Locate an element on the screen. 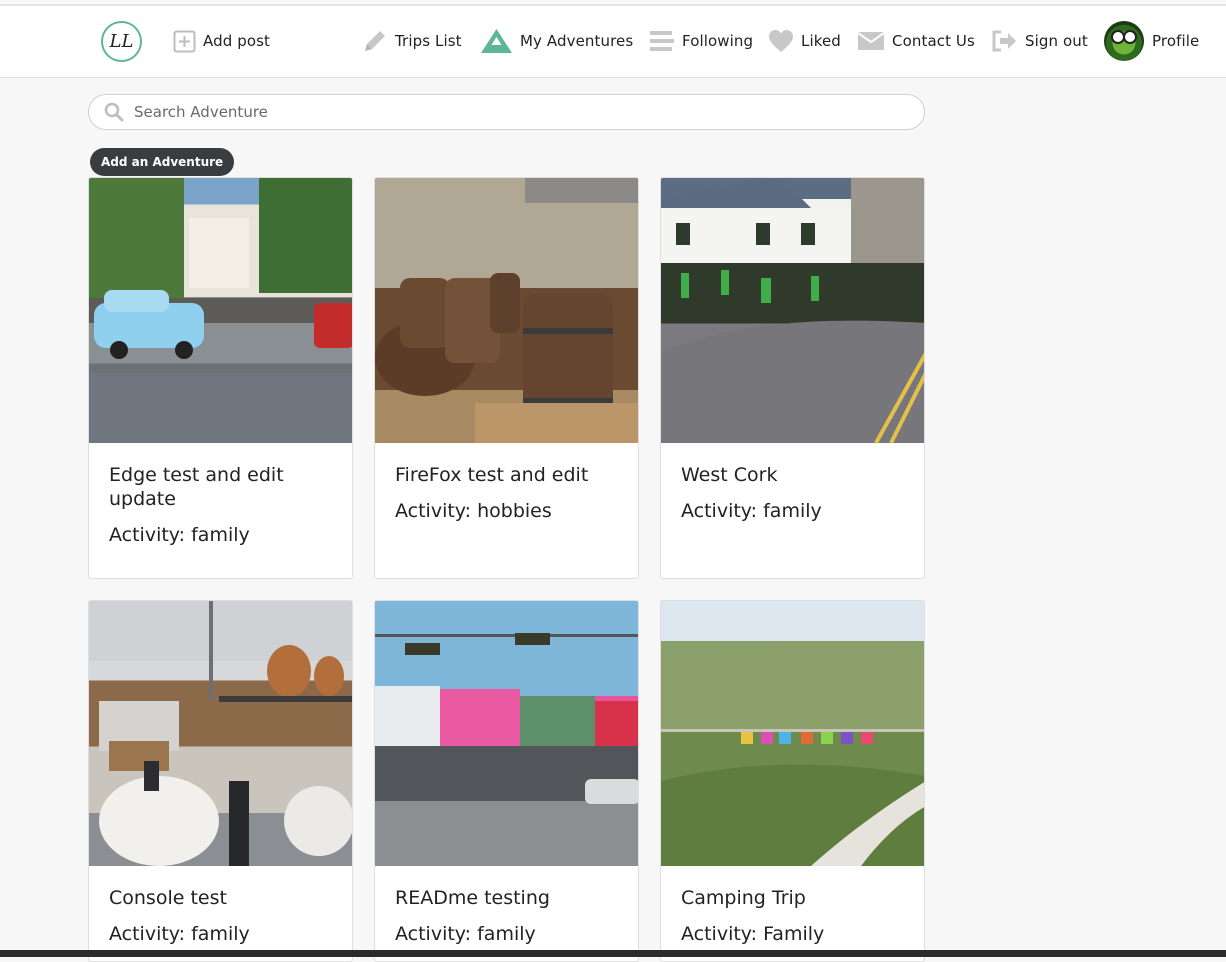  adventure-card: READme testing Activity: family is located at coordinates (506, 781).